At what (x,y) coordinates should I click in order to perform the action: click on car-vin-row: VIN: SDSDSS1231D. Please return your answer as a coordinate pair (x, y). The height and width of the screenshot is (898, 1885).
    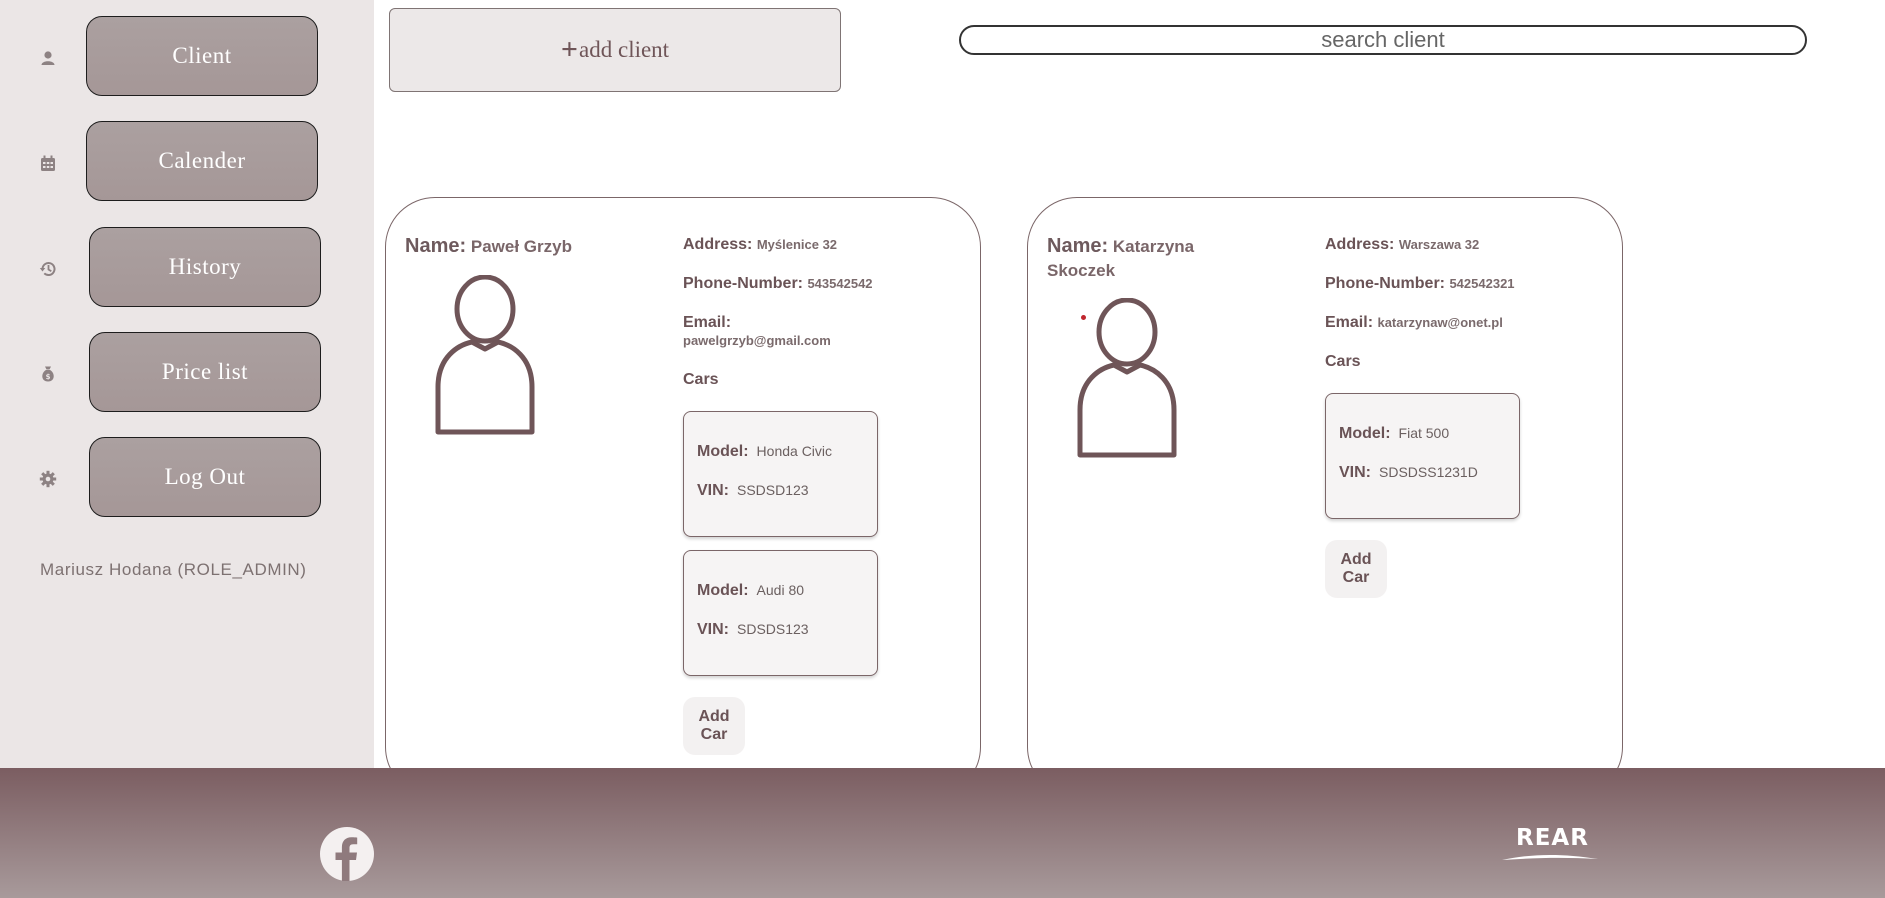
    Looking at the image, I should click on (1429, 473).